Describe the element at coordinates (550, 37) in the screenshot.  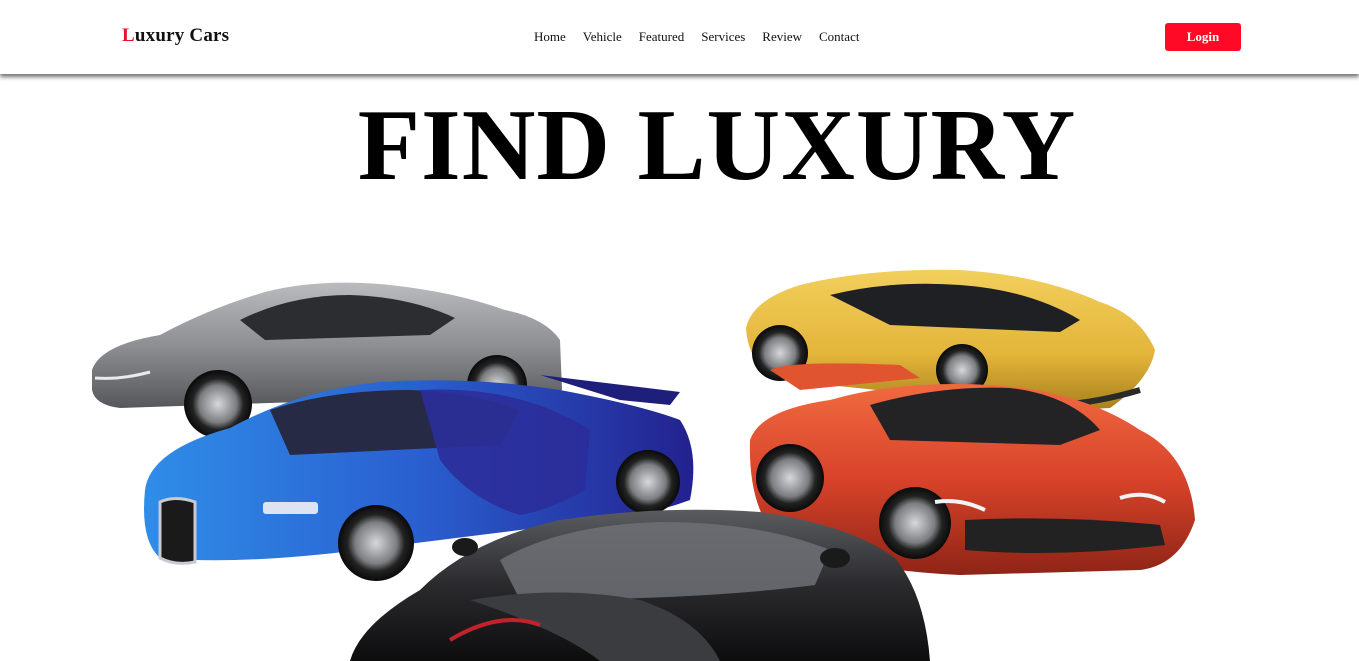
I see `nav-home: Home` at that location.